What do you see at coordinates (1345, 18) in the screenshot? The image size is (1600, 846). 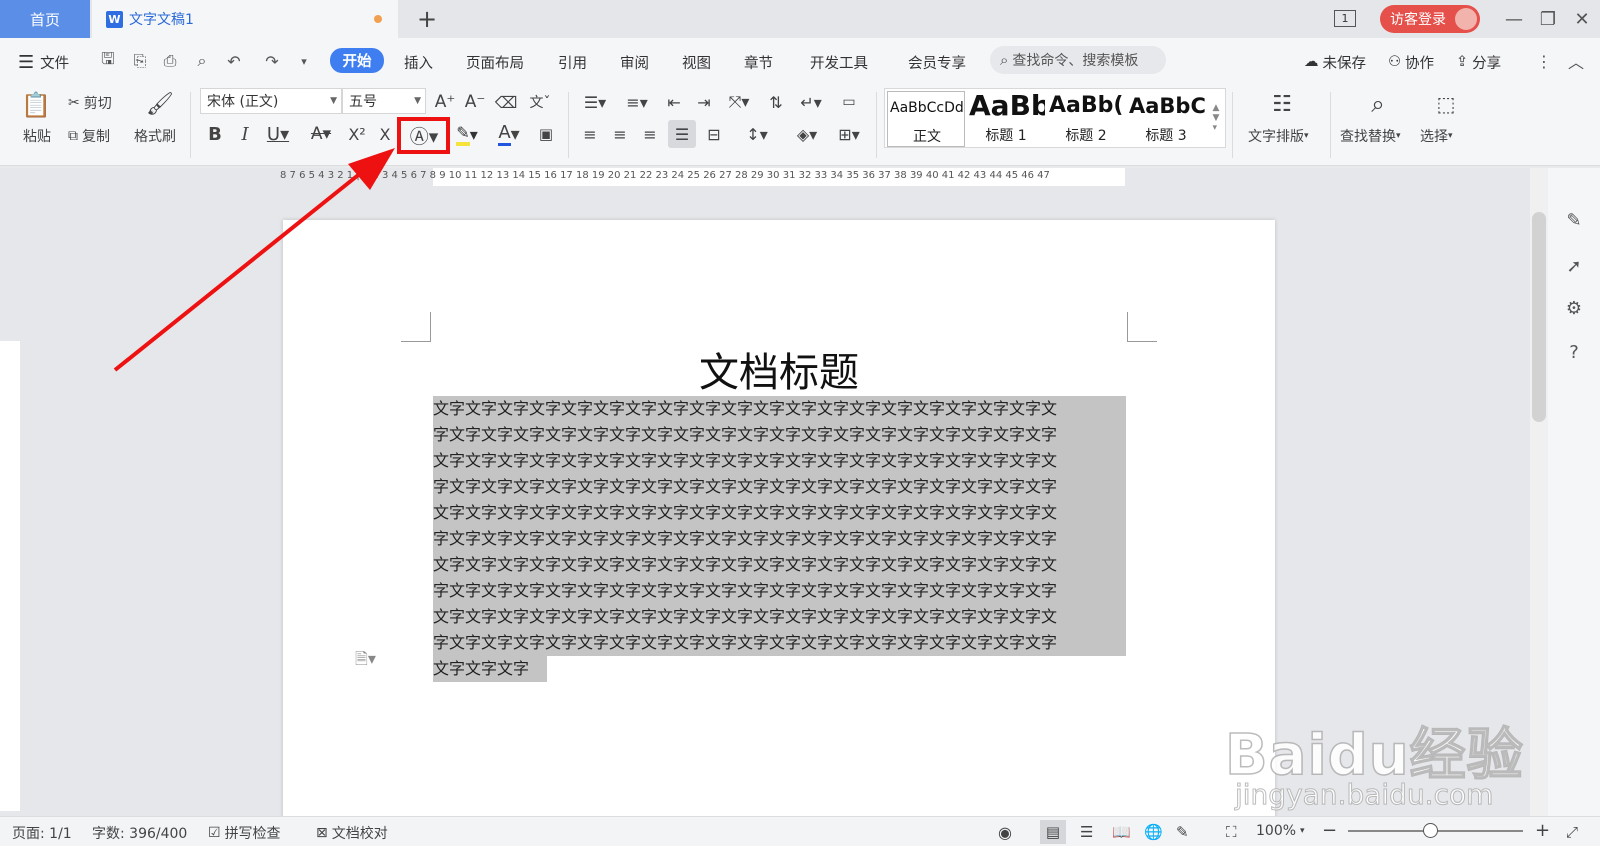 I see `window-count-icon: 1` at bounding box center [1345, 18].